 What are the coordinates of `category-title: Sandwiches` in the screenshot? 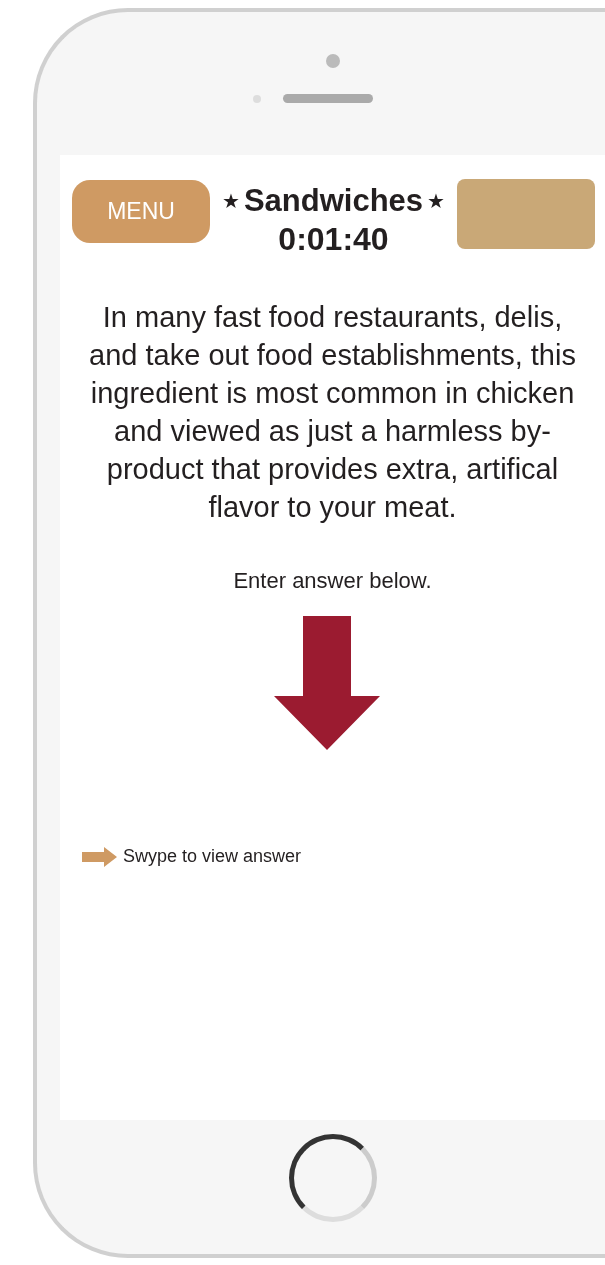 It's located at (333, 201).